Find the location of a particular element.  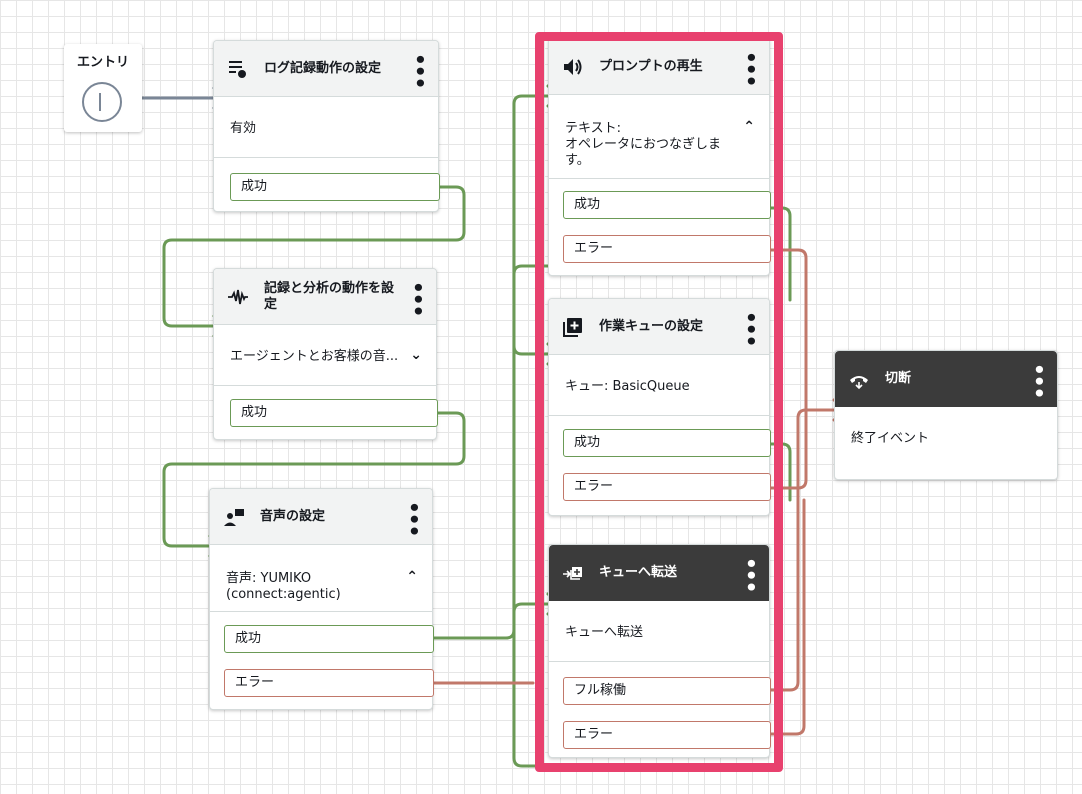

prompt-text-line1: オペレータにおつなぎしま is located at coordinates (643, 144).